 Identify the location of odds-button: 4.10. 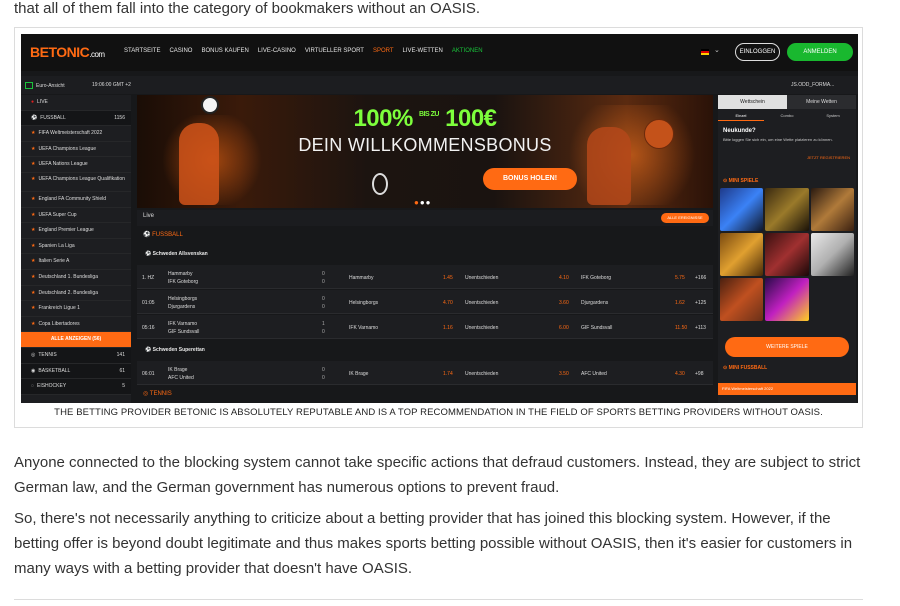
(564, 278).